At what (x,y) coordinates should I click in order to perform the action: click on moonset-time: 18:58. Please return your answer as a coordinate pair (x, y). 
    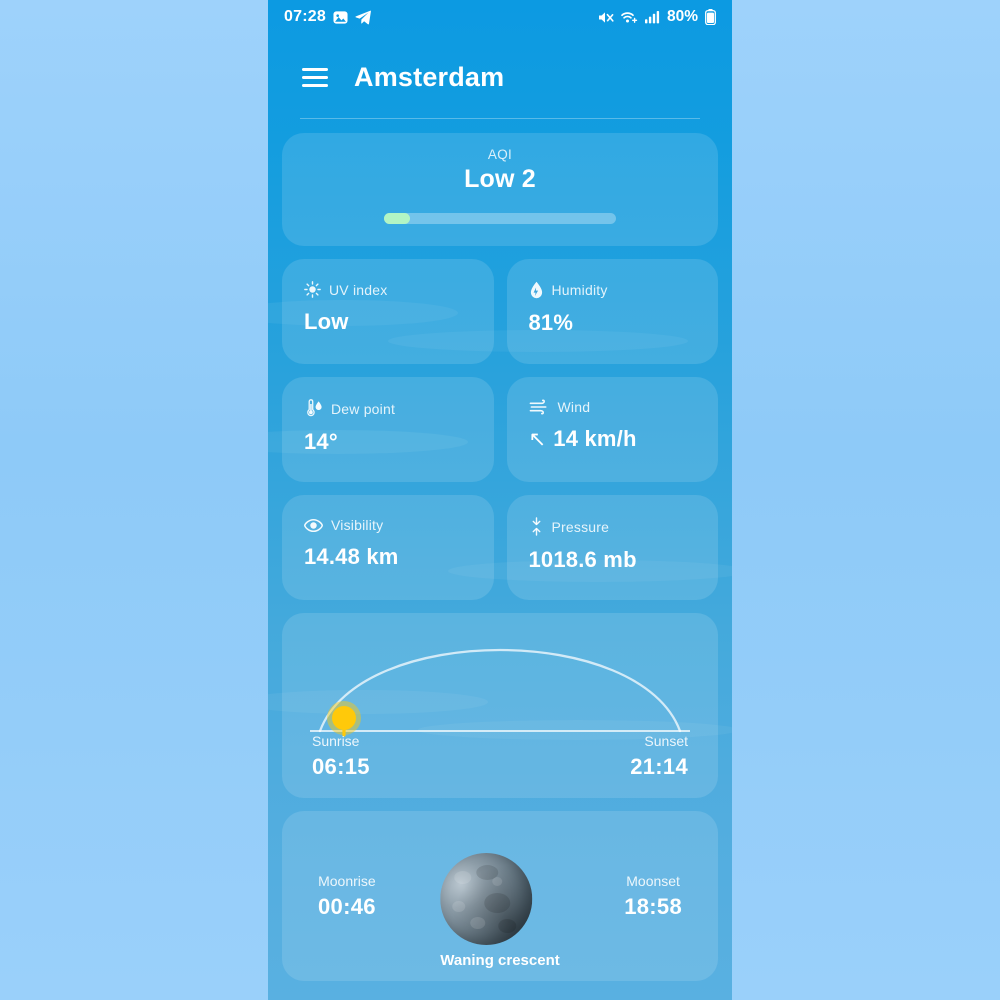
    Looking at the image, I should click on (653, 906).